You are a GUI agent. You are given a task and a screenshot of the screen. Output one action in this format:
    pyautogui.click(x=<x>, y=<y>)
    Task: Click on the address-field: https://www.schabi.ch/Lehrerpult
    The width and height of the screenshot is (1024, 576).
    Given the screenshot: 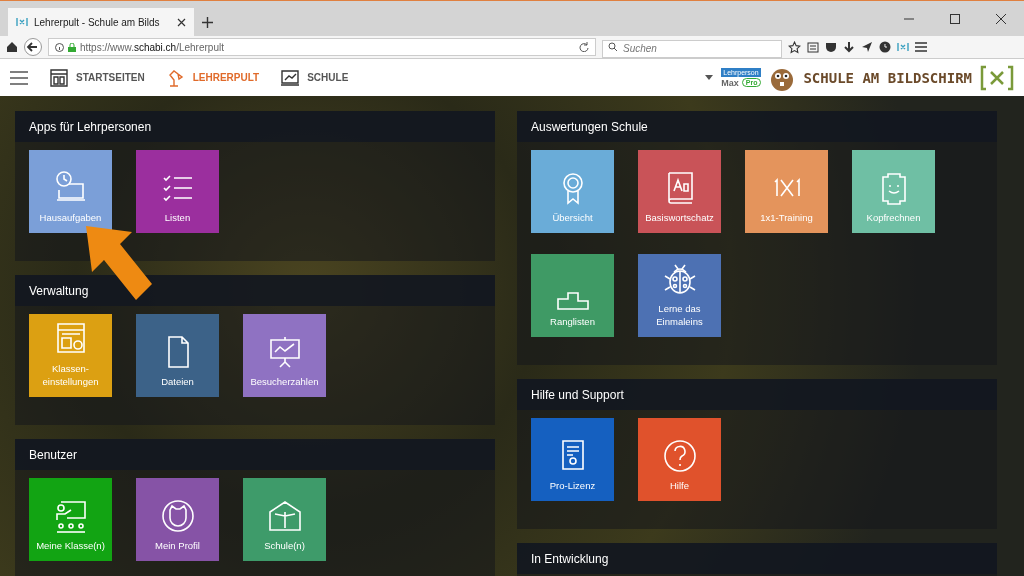 What is the action you would take?
    pyautogui.click(x=322, y=47)
    